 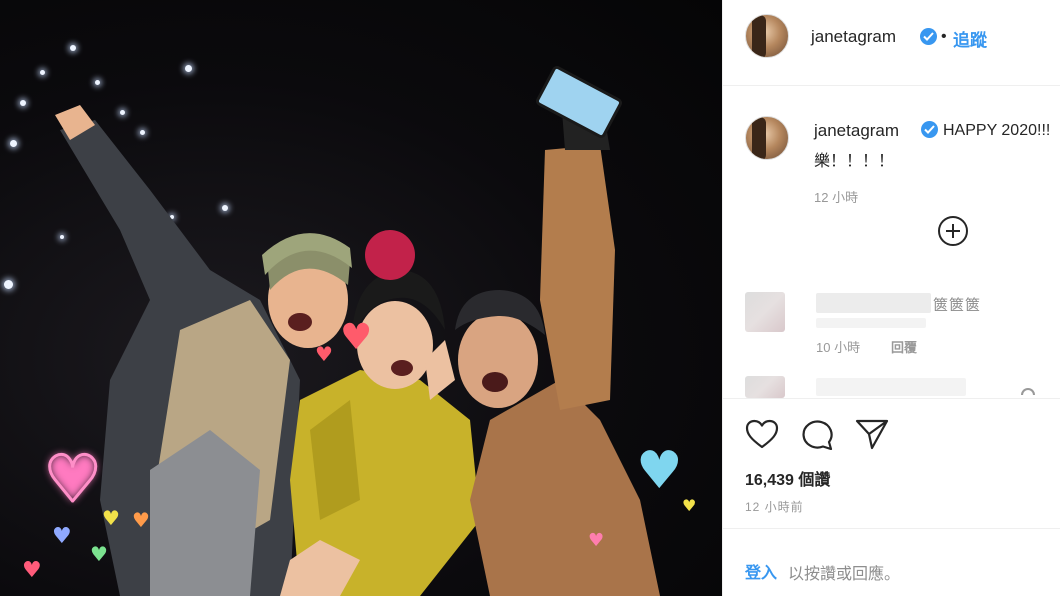 What do you see at coordinates (970, 38) in the screenshot?
I see `follow-button: 追蹤` at bounding box center [970, 38].